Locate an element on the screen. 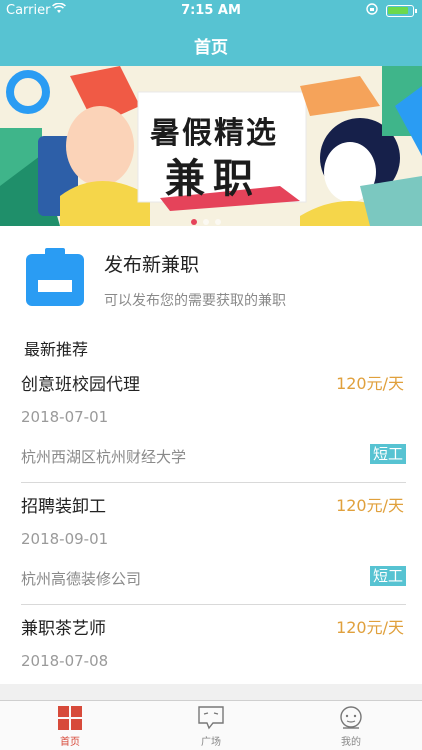  tab-label: 广场 is located at coordinates (211, 742).